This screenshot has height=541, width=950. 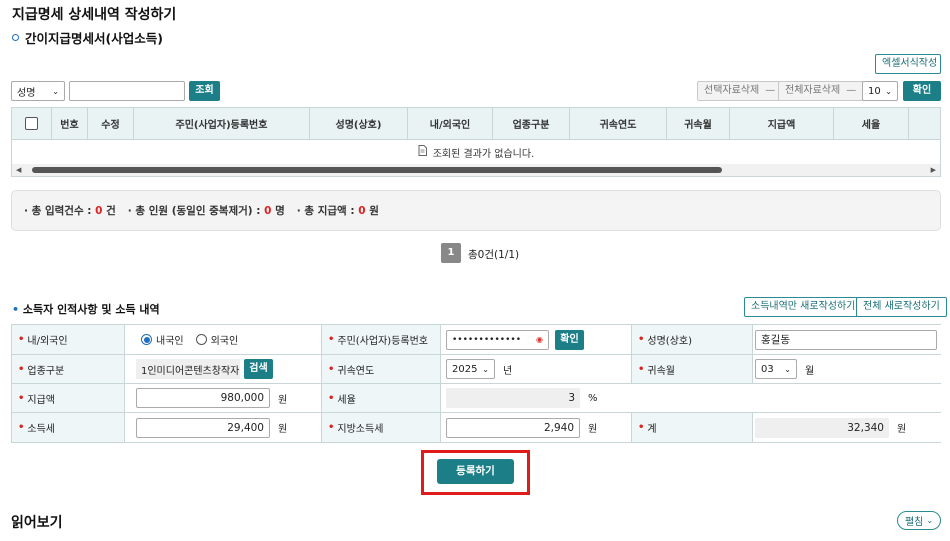 What do you see at coordinates (201, 339) in the screenshot?
I see `radio-unchecked-icon` at bounding box center [201, 339].